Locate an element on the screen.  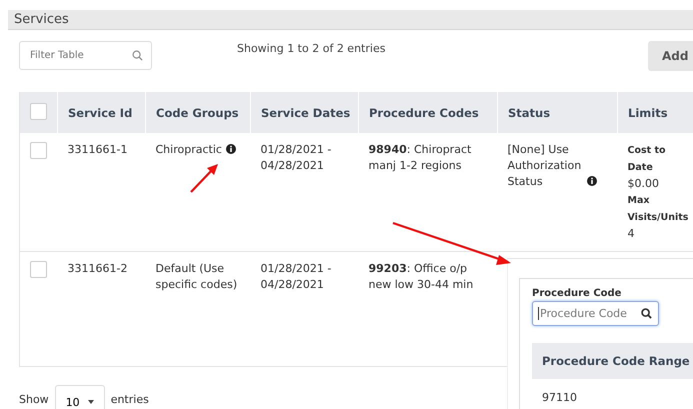
column-header: Service Dates is located at coordinates (304, 112).